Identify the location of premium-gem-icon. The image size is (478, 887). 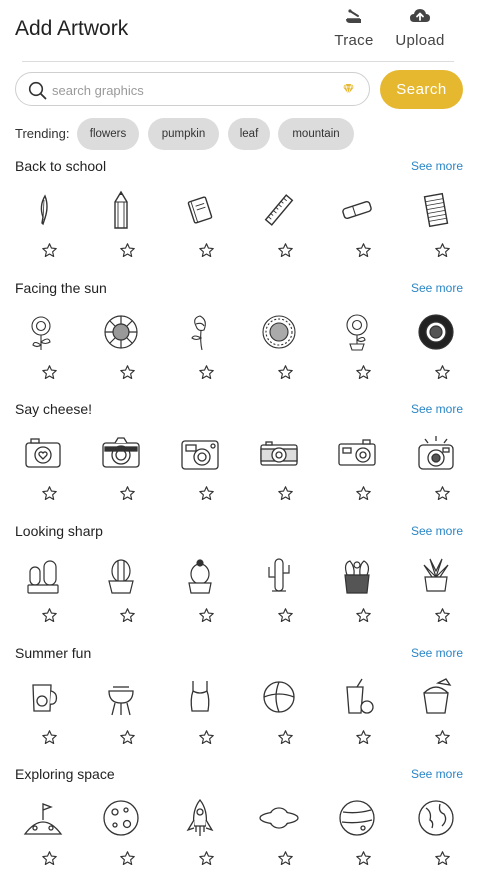
(348, 91).